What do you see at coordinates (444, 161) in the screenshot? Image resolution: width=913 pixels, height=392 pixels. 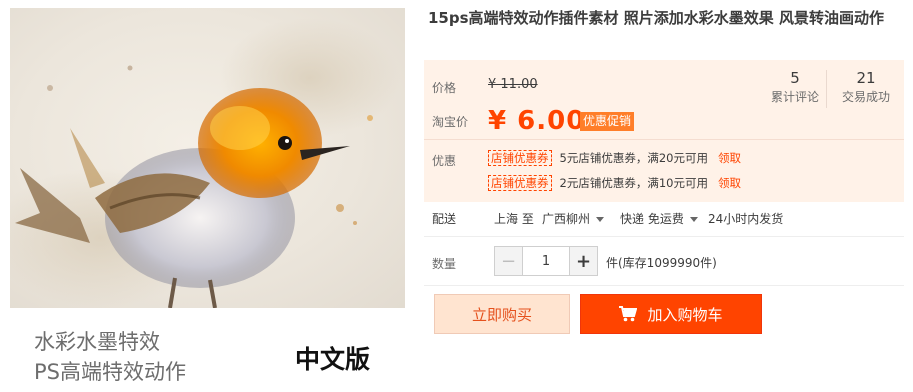 I see `coupon-label: 优惠` at bounding box center [444, 161].